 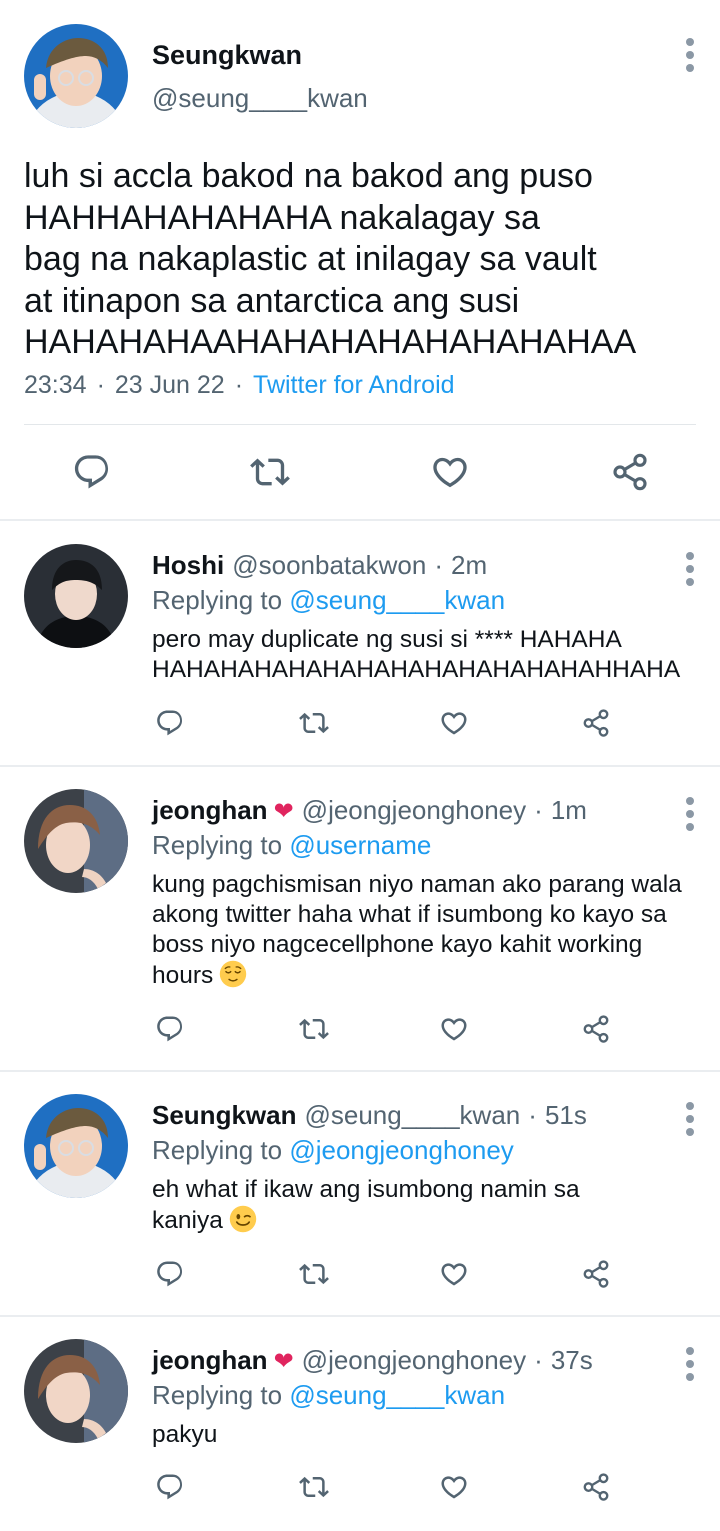 I want to click on reply-time: 51s, so click(x=565, y=1115).